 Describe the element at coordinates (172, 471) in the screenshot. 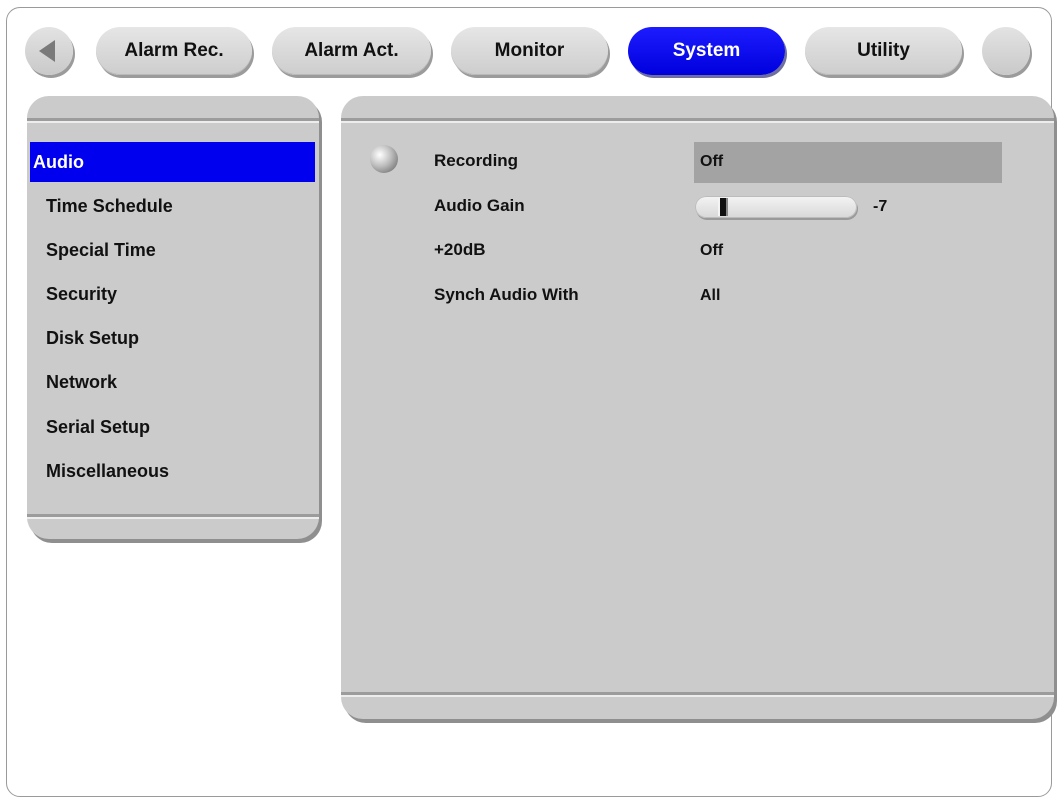

I see `menu-item-miscellaneous: Miscellaneous` at that location.